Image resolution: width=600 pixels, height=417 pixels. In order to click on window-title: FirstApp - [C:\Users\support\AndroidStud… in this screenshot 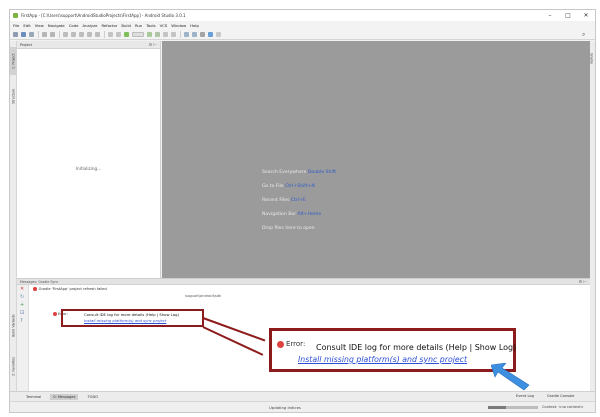, I will do `click(103, 15)`.